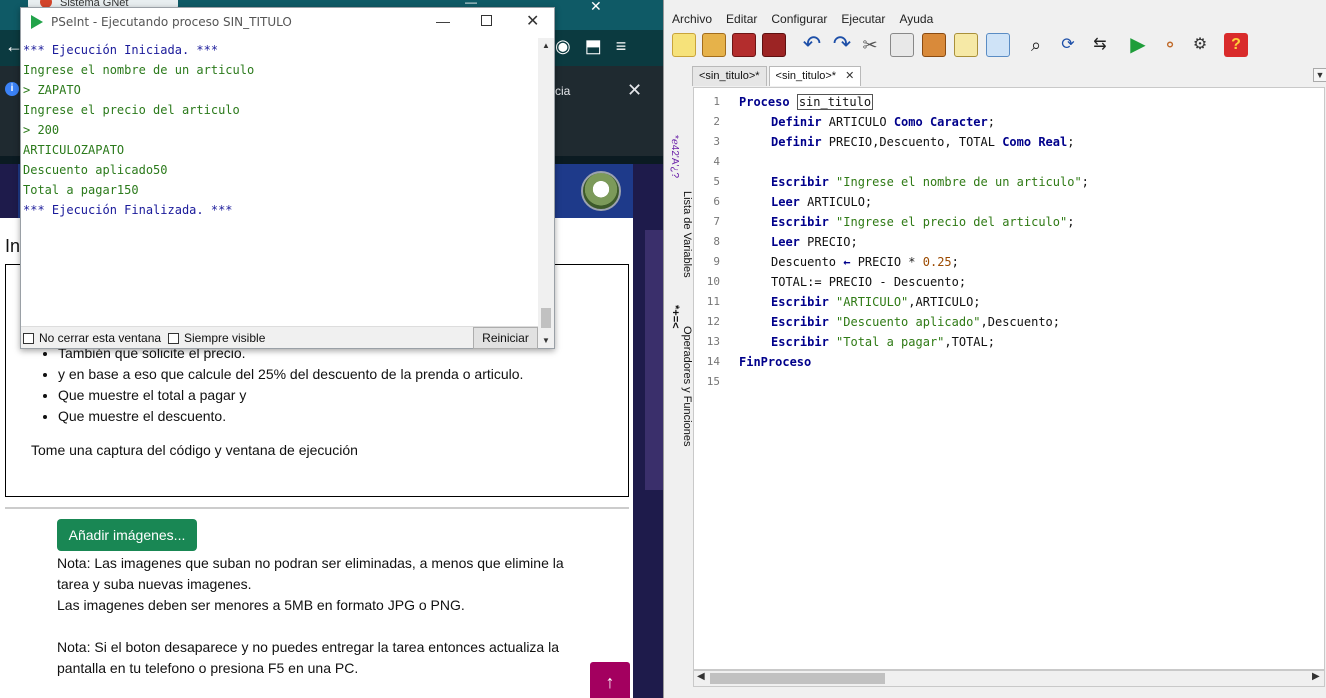 The width and height of the screenshot is (1326, 698). What do you see at coordinates (836, 202) in the screenshot?
I see `code-text: ARTICULO;` at bounding box center [836, 202].